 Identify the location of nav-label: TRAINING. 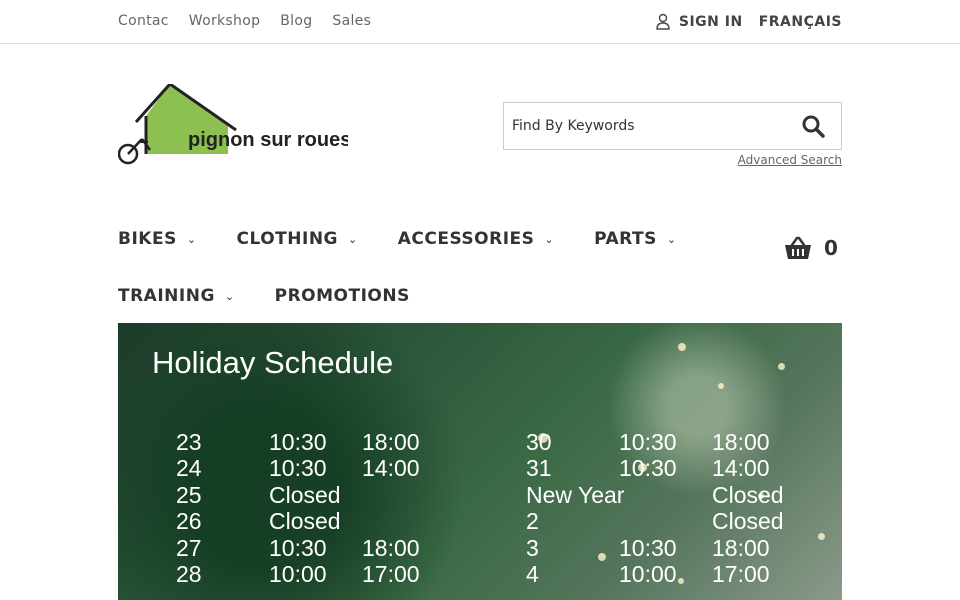
(166, 296).